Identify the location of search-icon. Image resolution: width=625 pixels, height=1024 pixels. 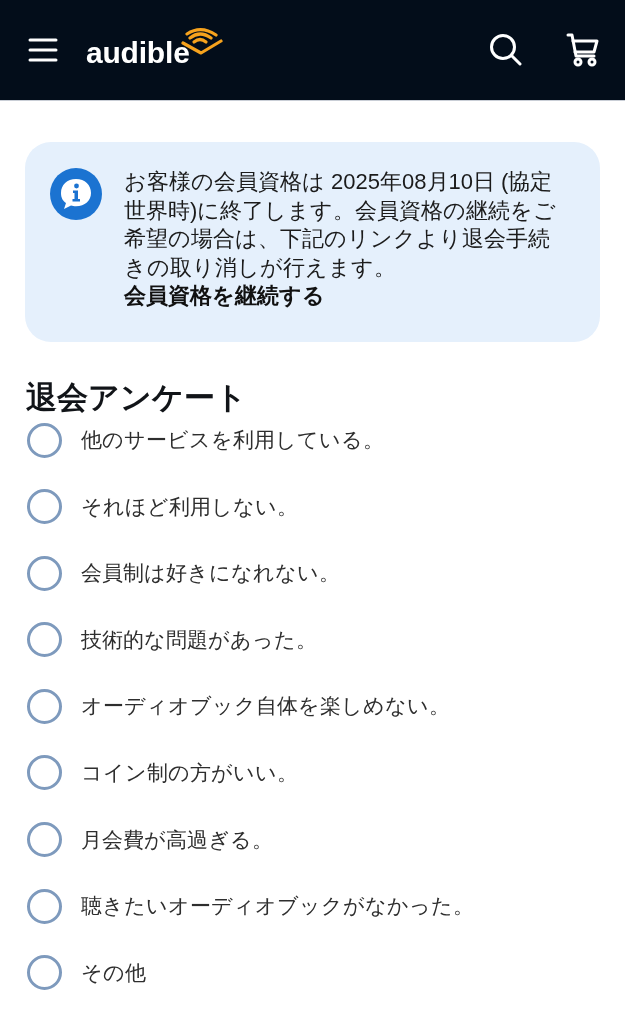
(506, 50).